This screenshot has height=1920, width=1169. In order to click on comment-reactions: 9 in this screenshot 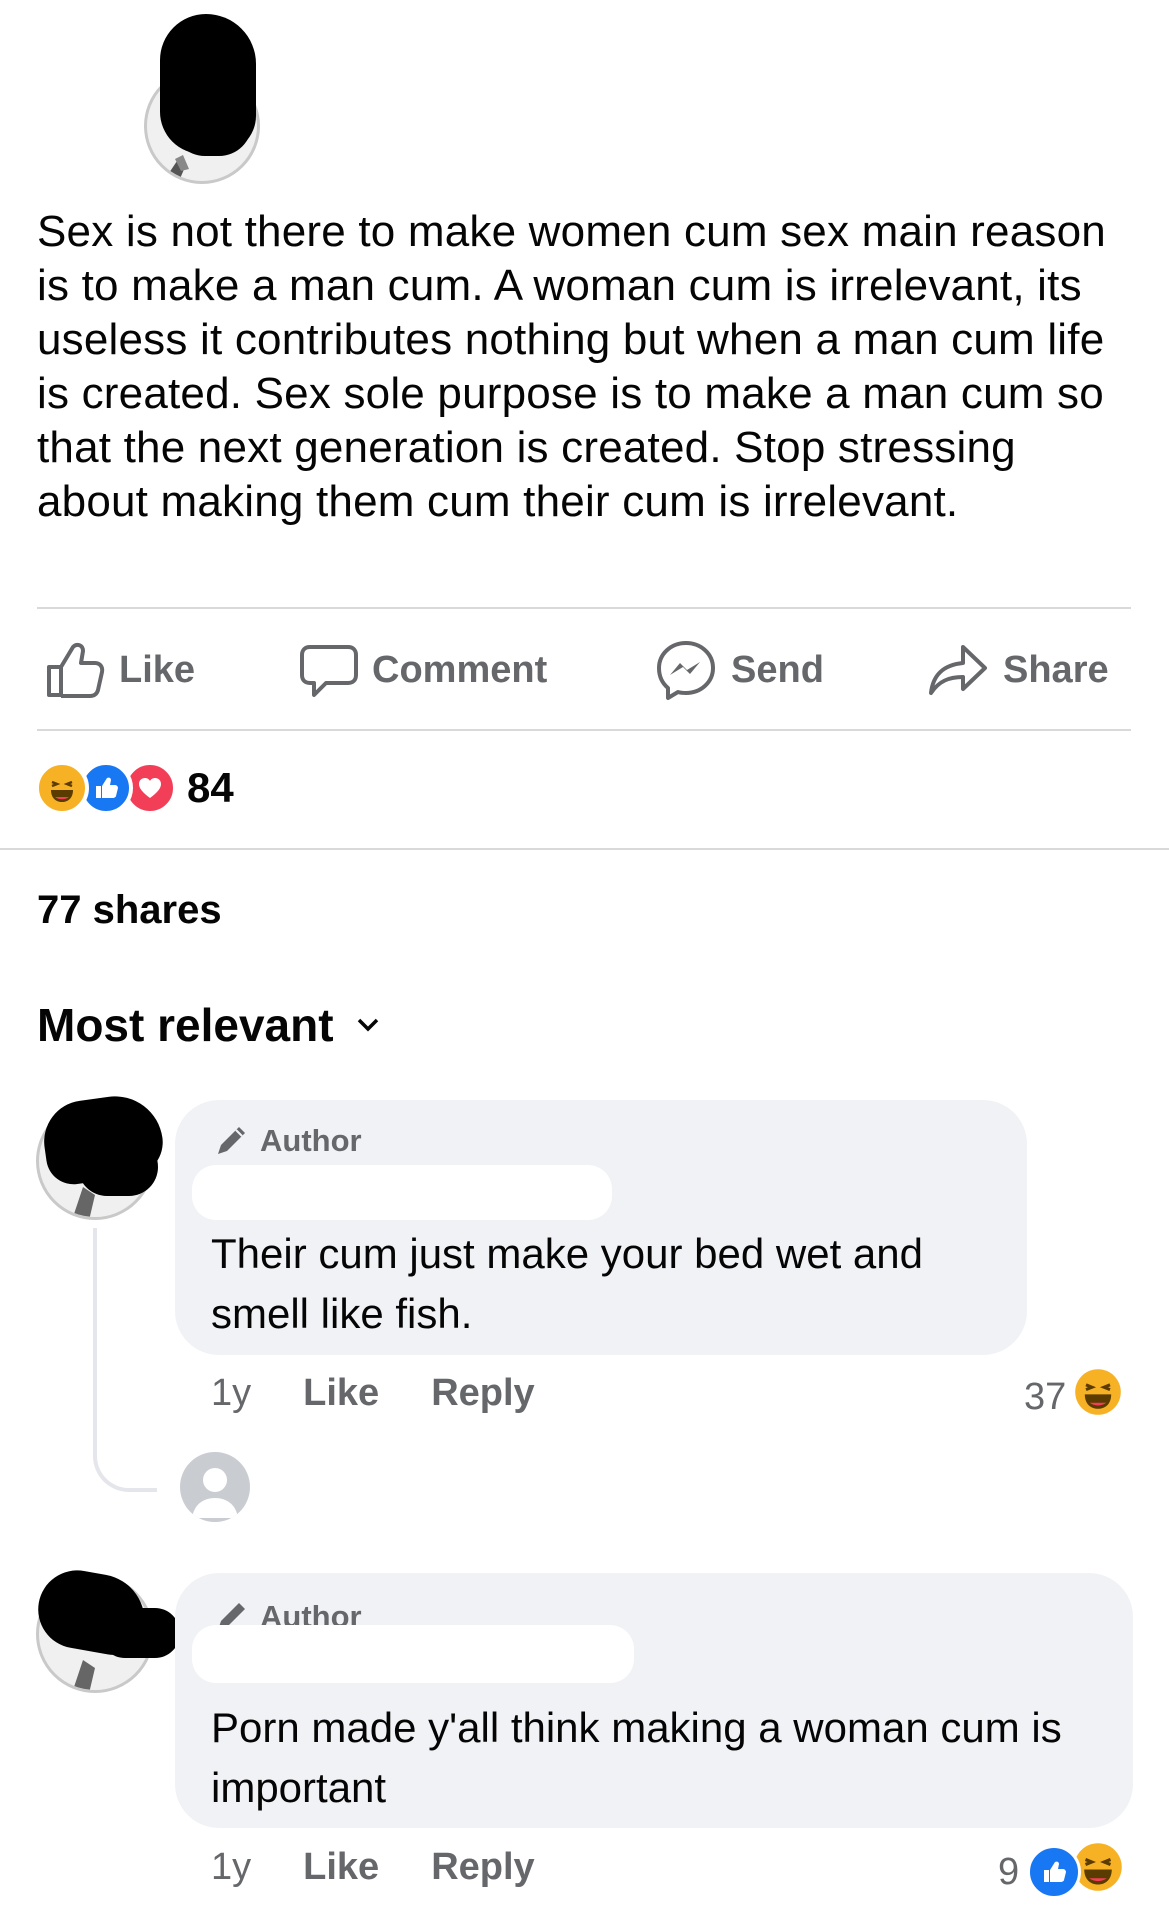, I will do `click(1060, 1872)`.